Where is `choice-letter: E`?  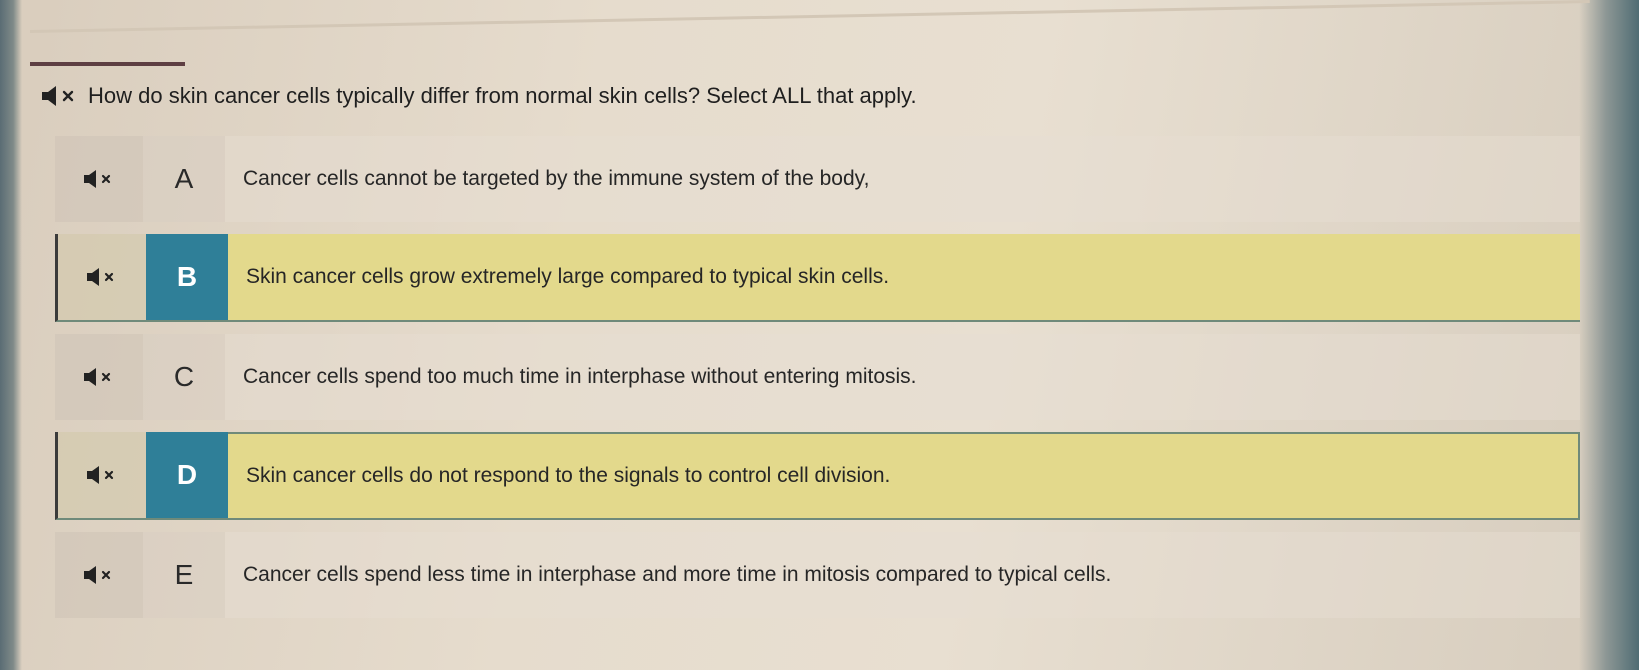
choice-letter: E is located at coordinates (184, 575).